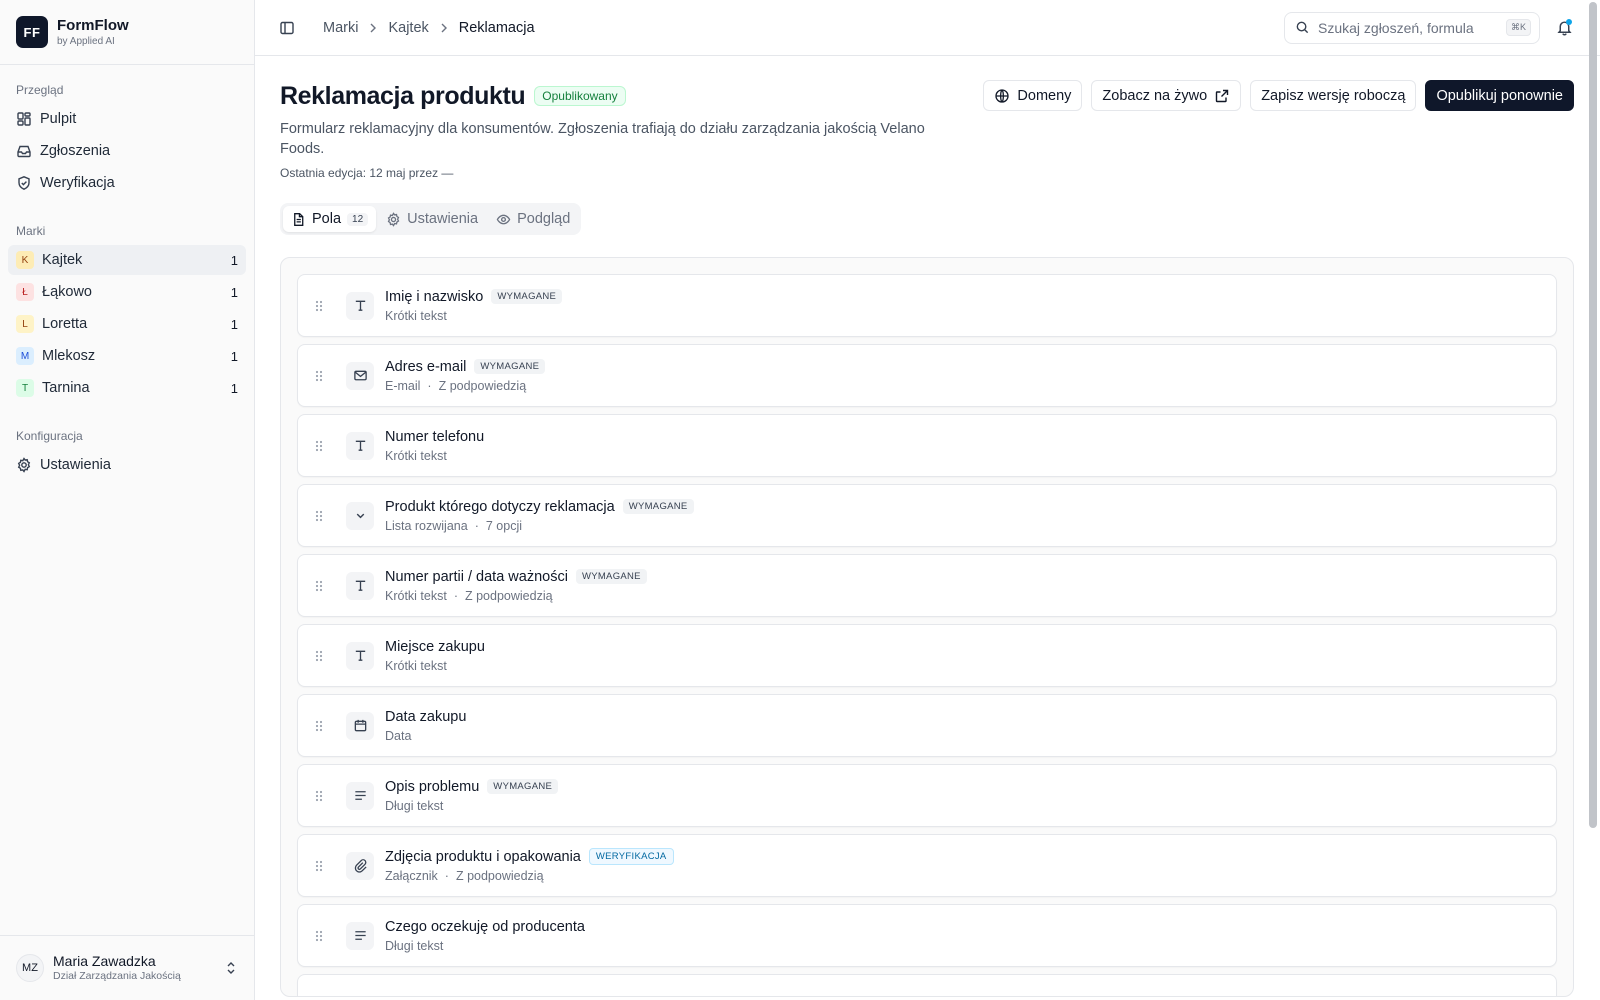 This screenshot has width=1600, height=1000. I want to click on button-label: Zobacz na żywo, so click(1155, 95).